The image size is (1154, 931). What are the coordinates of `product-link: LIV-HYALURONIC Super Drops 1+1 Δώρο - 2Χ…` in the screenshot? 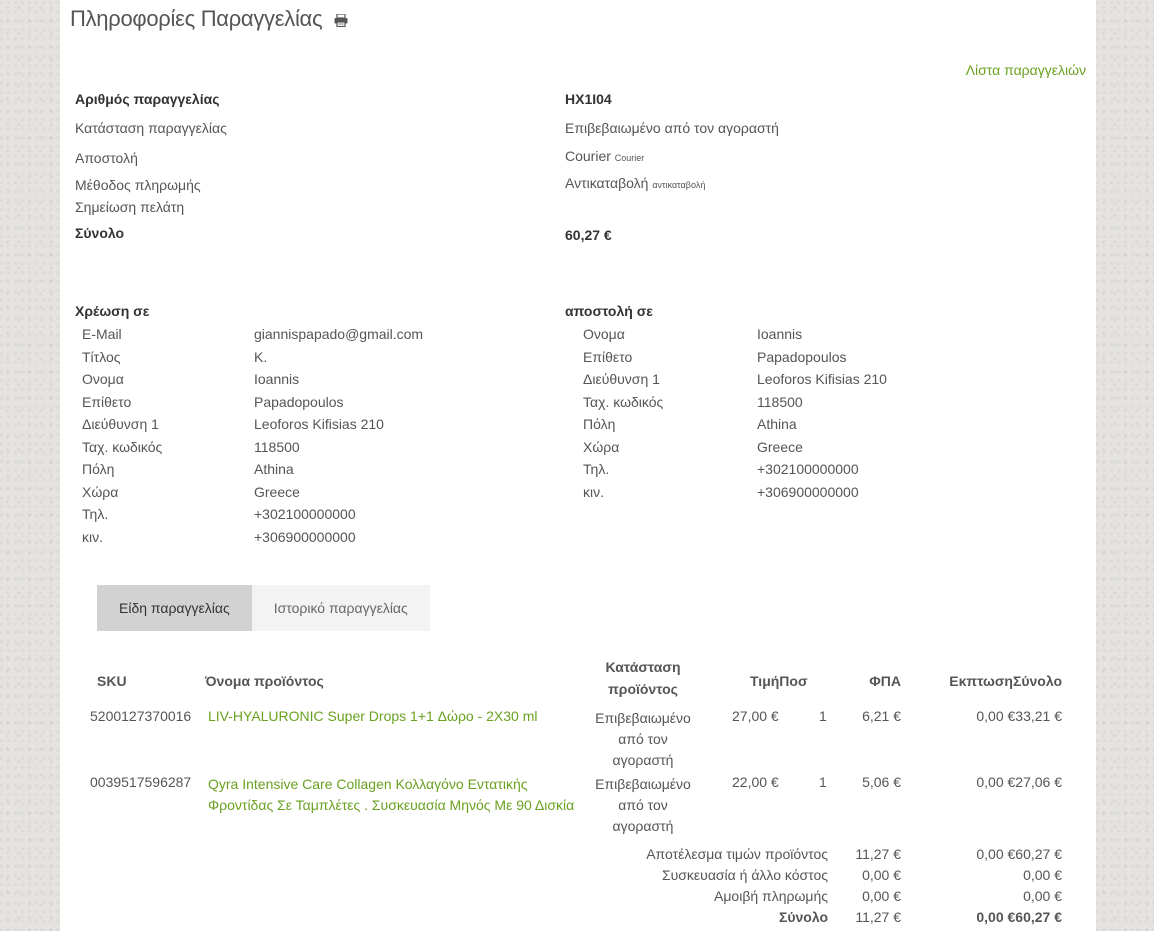 It's located at (373, 716).